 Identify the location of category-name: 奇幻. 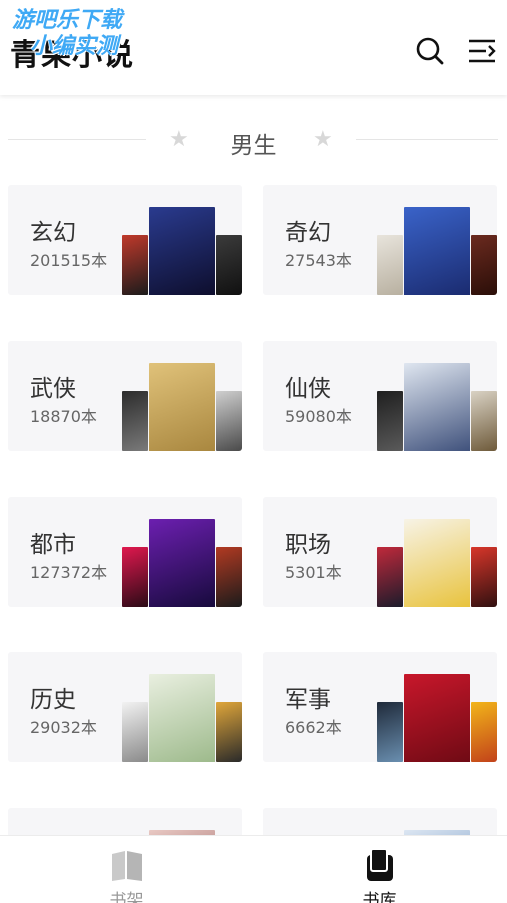
(308, 233).